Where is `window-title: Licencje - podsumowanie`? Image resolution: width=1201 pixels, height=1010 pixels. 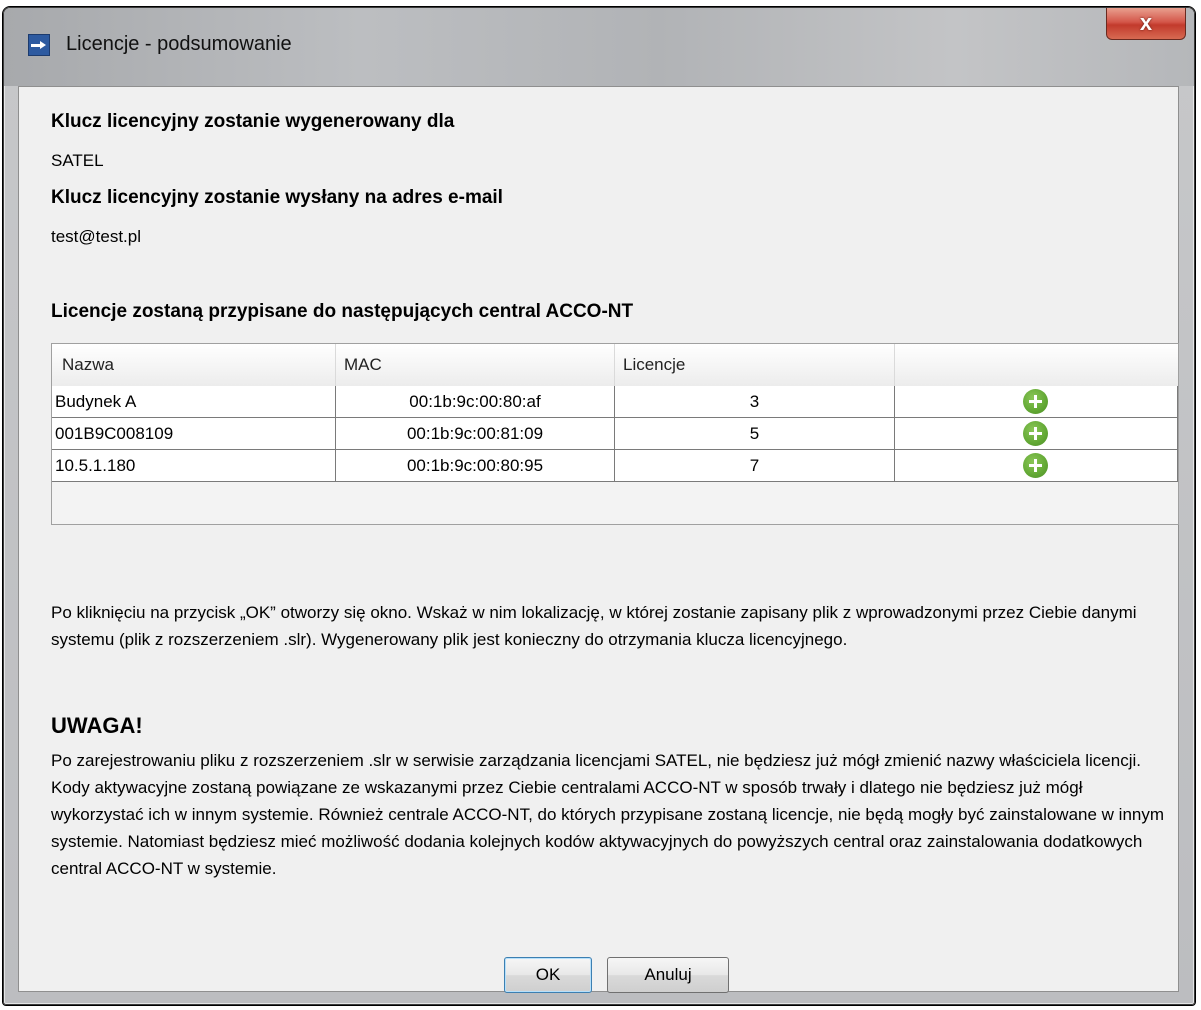
window-title: Licencje - podsumowanie is located at coordinates (179, 44).